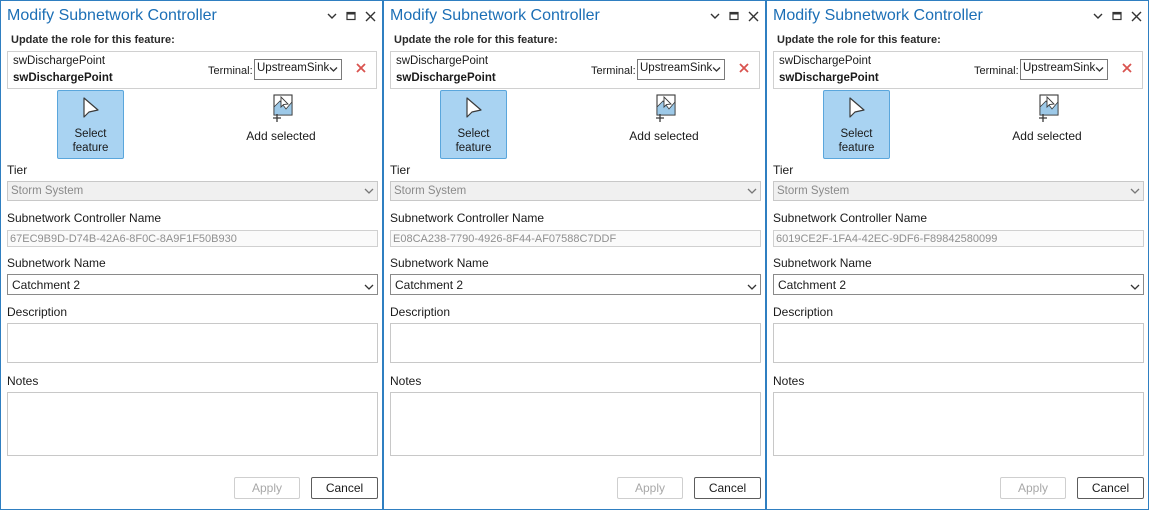  I want to click on controller-name-field: 6019CE2F-1FA4-42EC-9DF6-F89842580099, so click(958, 238).